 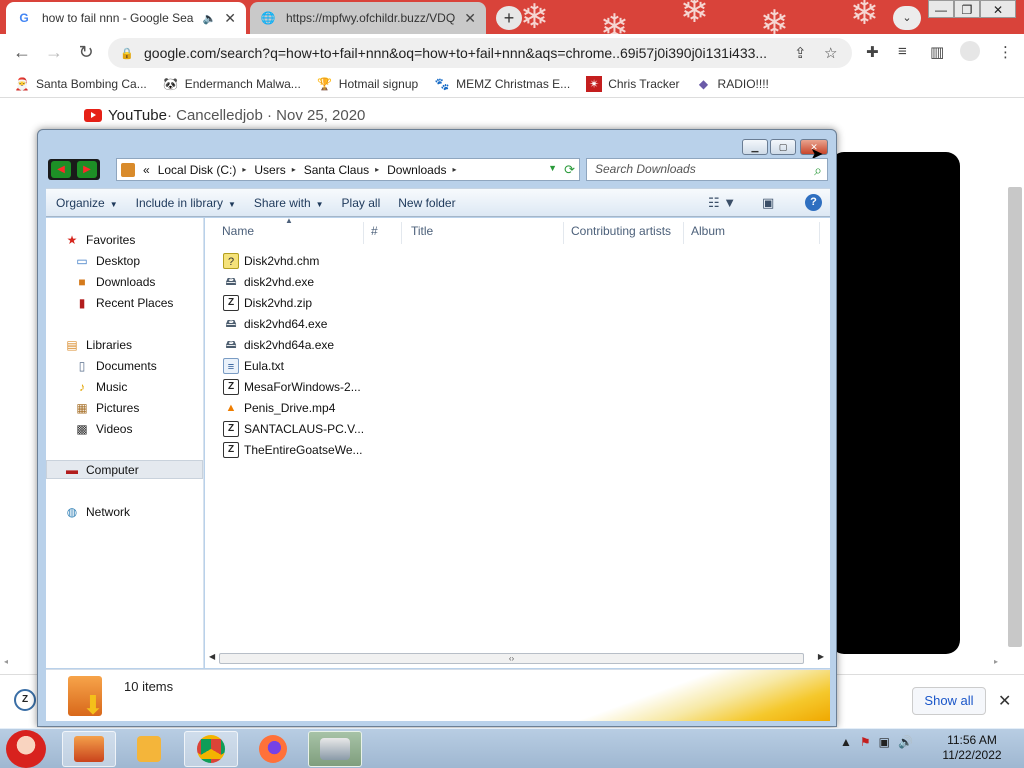 I want to click on page-scrollbar, so click(x=1015, y=417).